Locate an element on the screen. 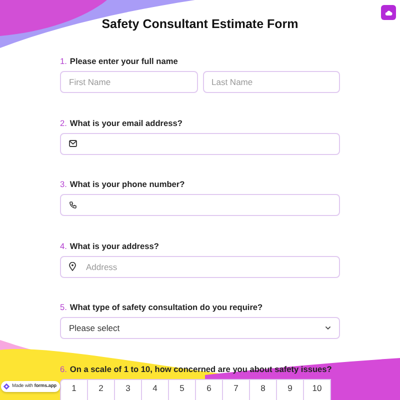 The height and width of the screenshot is (400, 400). question-number: 3. is located at coordinates (63, 184).